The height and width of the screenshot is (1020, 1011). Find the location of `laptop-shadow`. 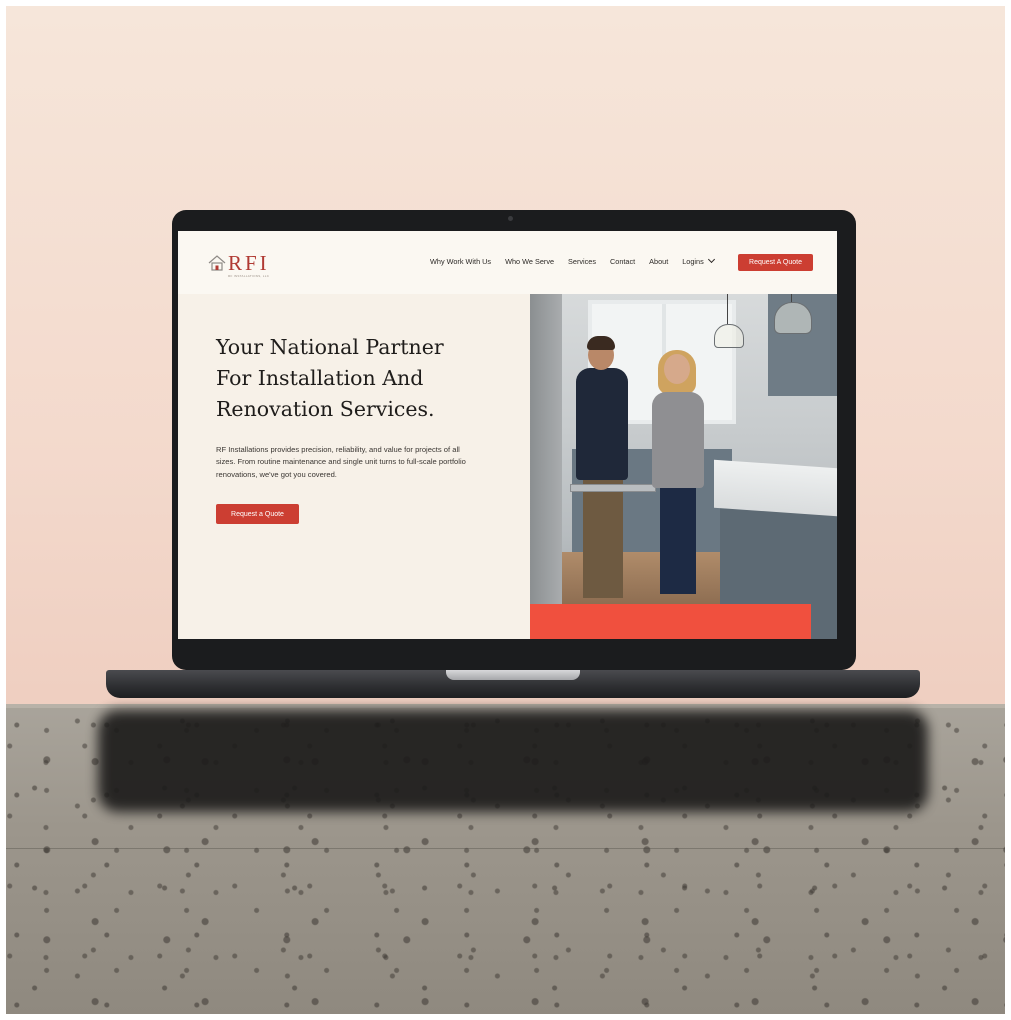

laptop-shadow is located at coordinates (513, 761).